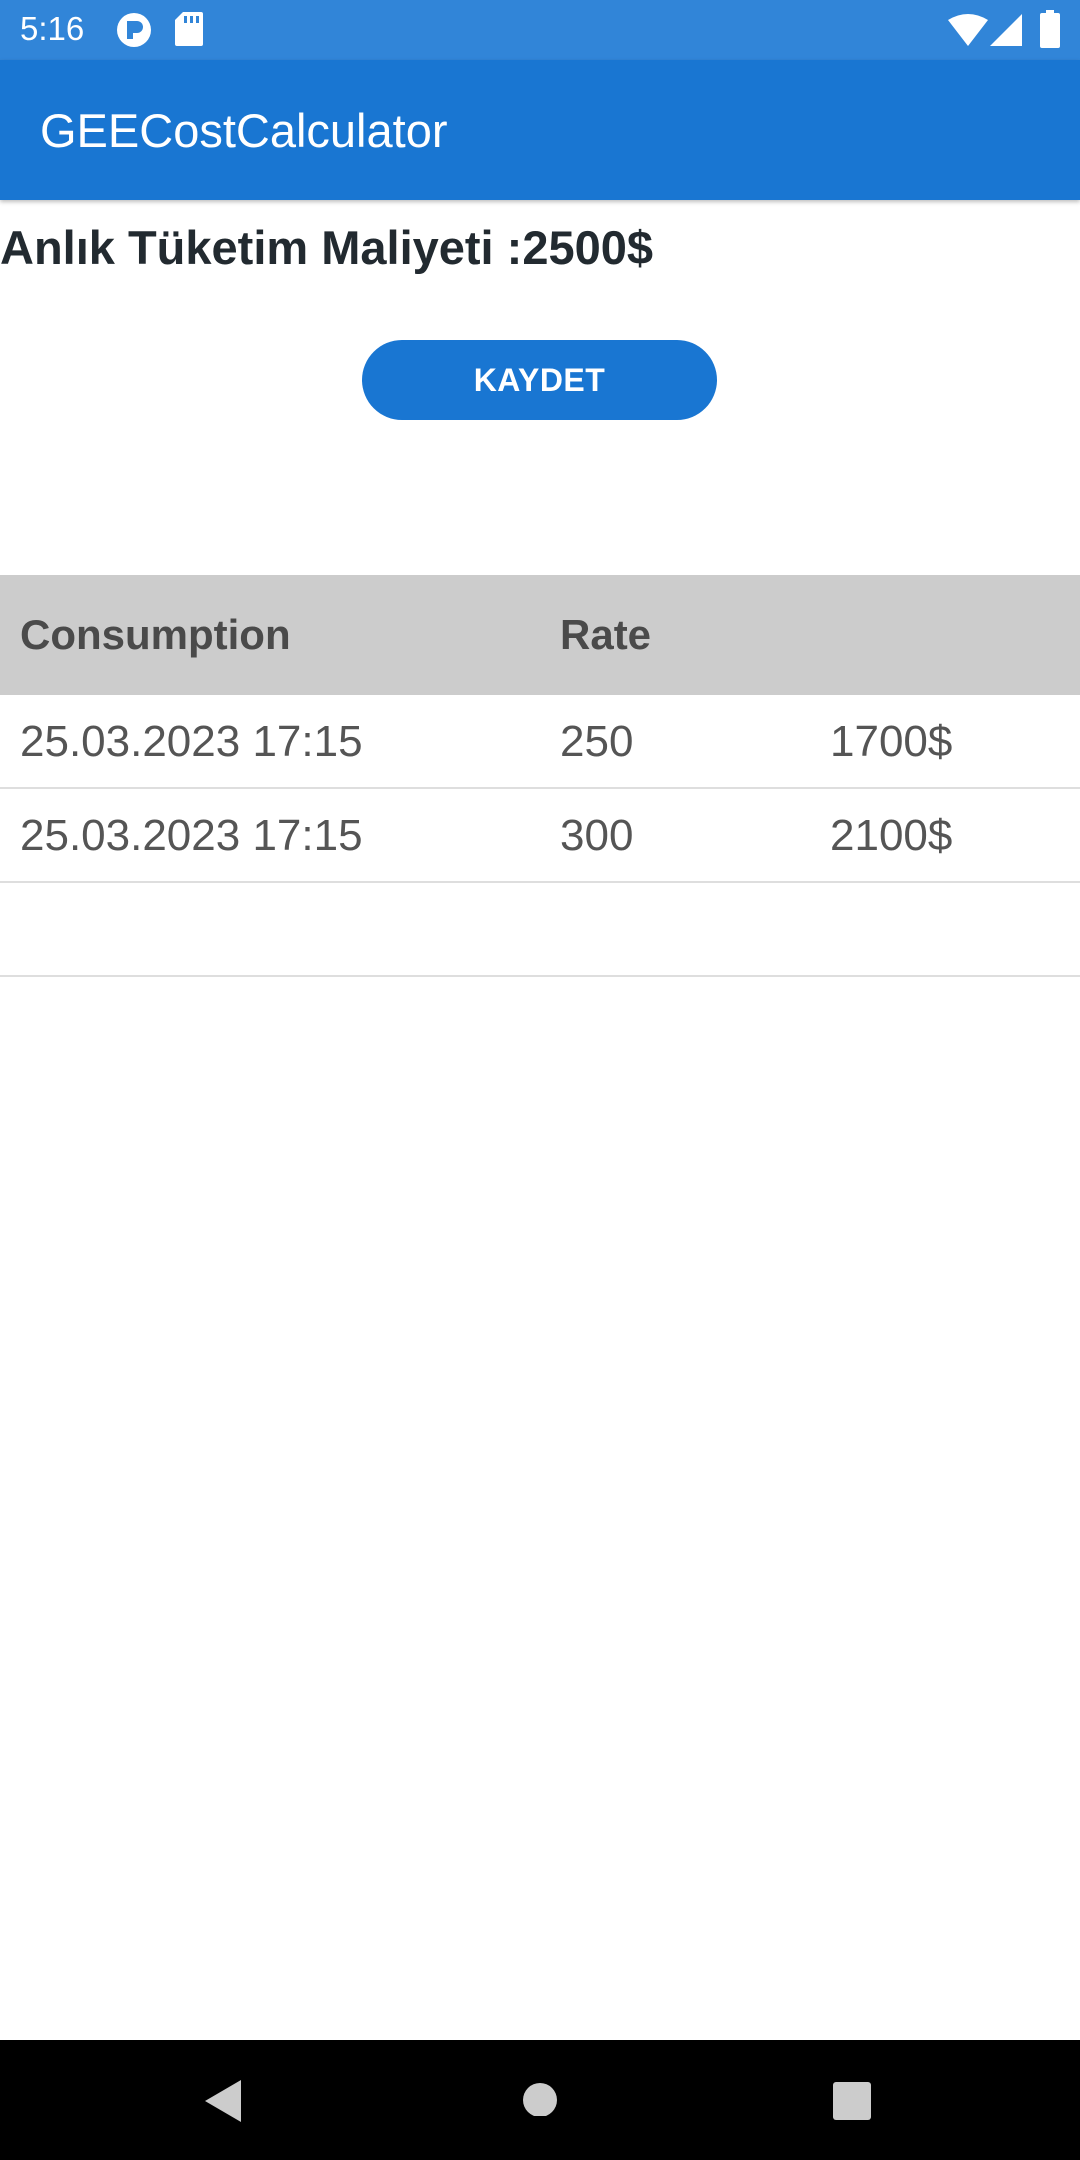 This screenshot has height=2160, width=1080. What do you see at coordinates (52, 28) in the screenshot?
I see `status-time: 5:16` at bounding box center [52, 28].